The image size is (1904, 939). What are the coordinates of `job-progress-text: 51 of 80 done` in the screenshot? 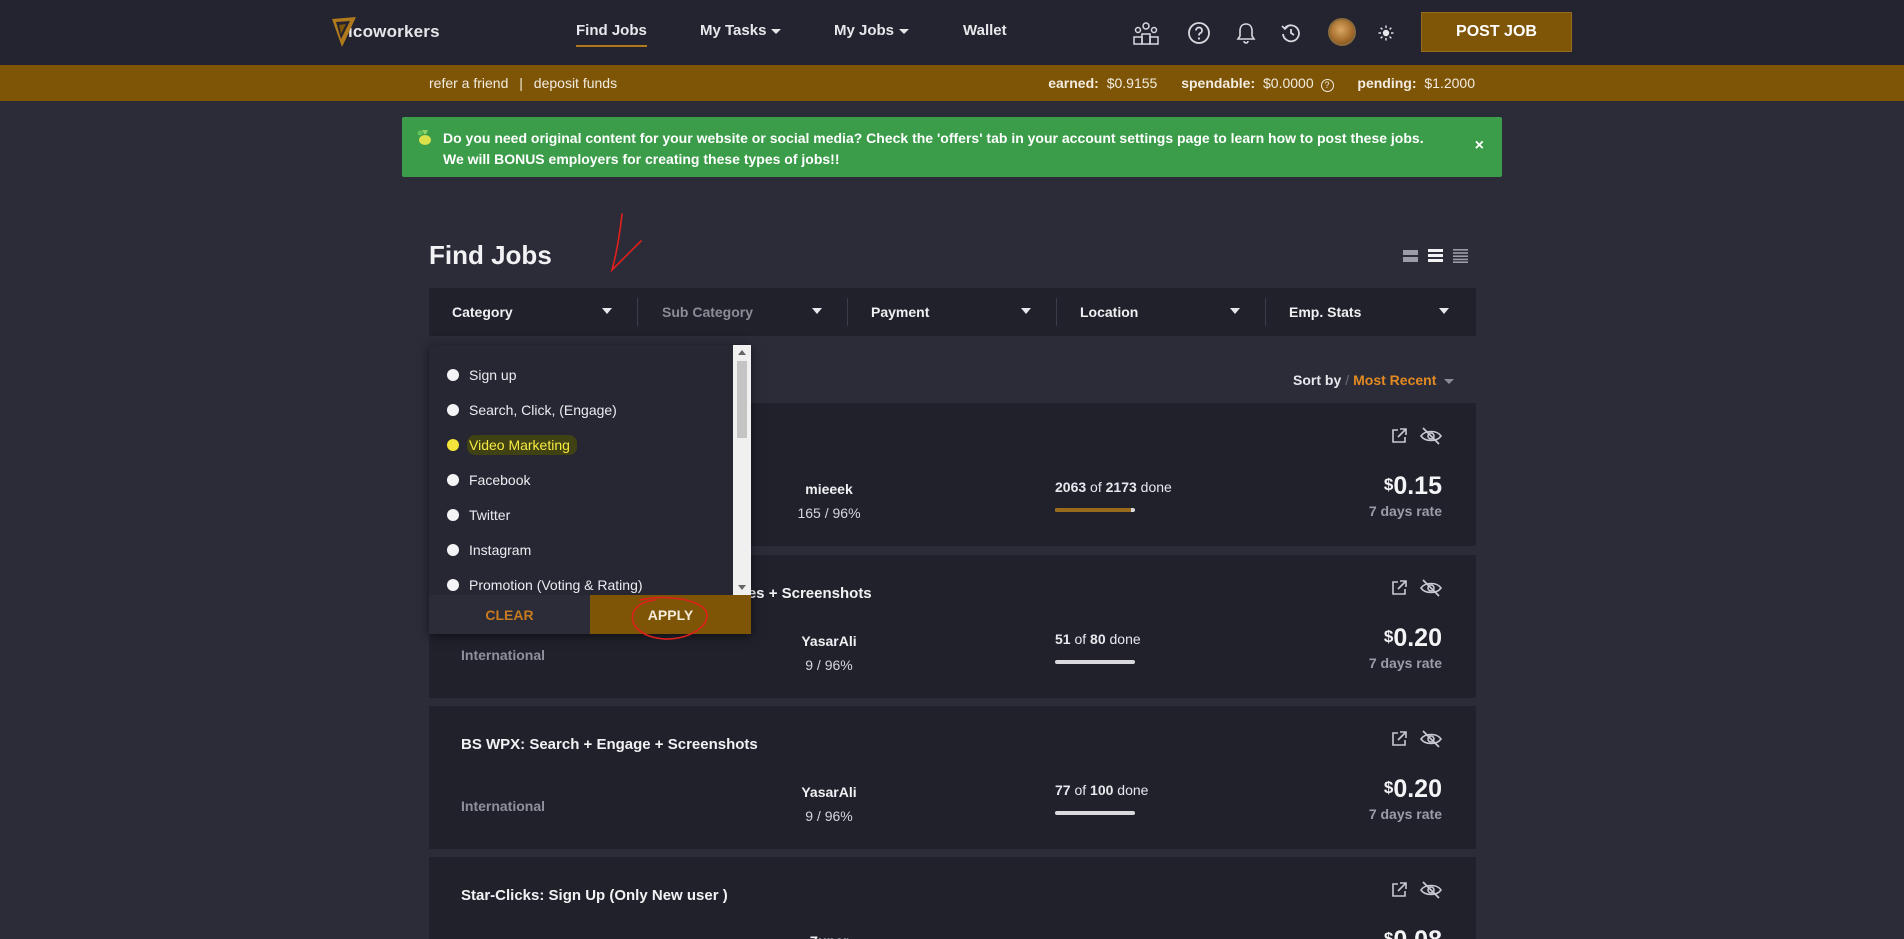 It's located at (1098, 639).